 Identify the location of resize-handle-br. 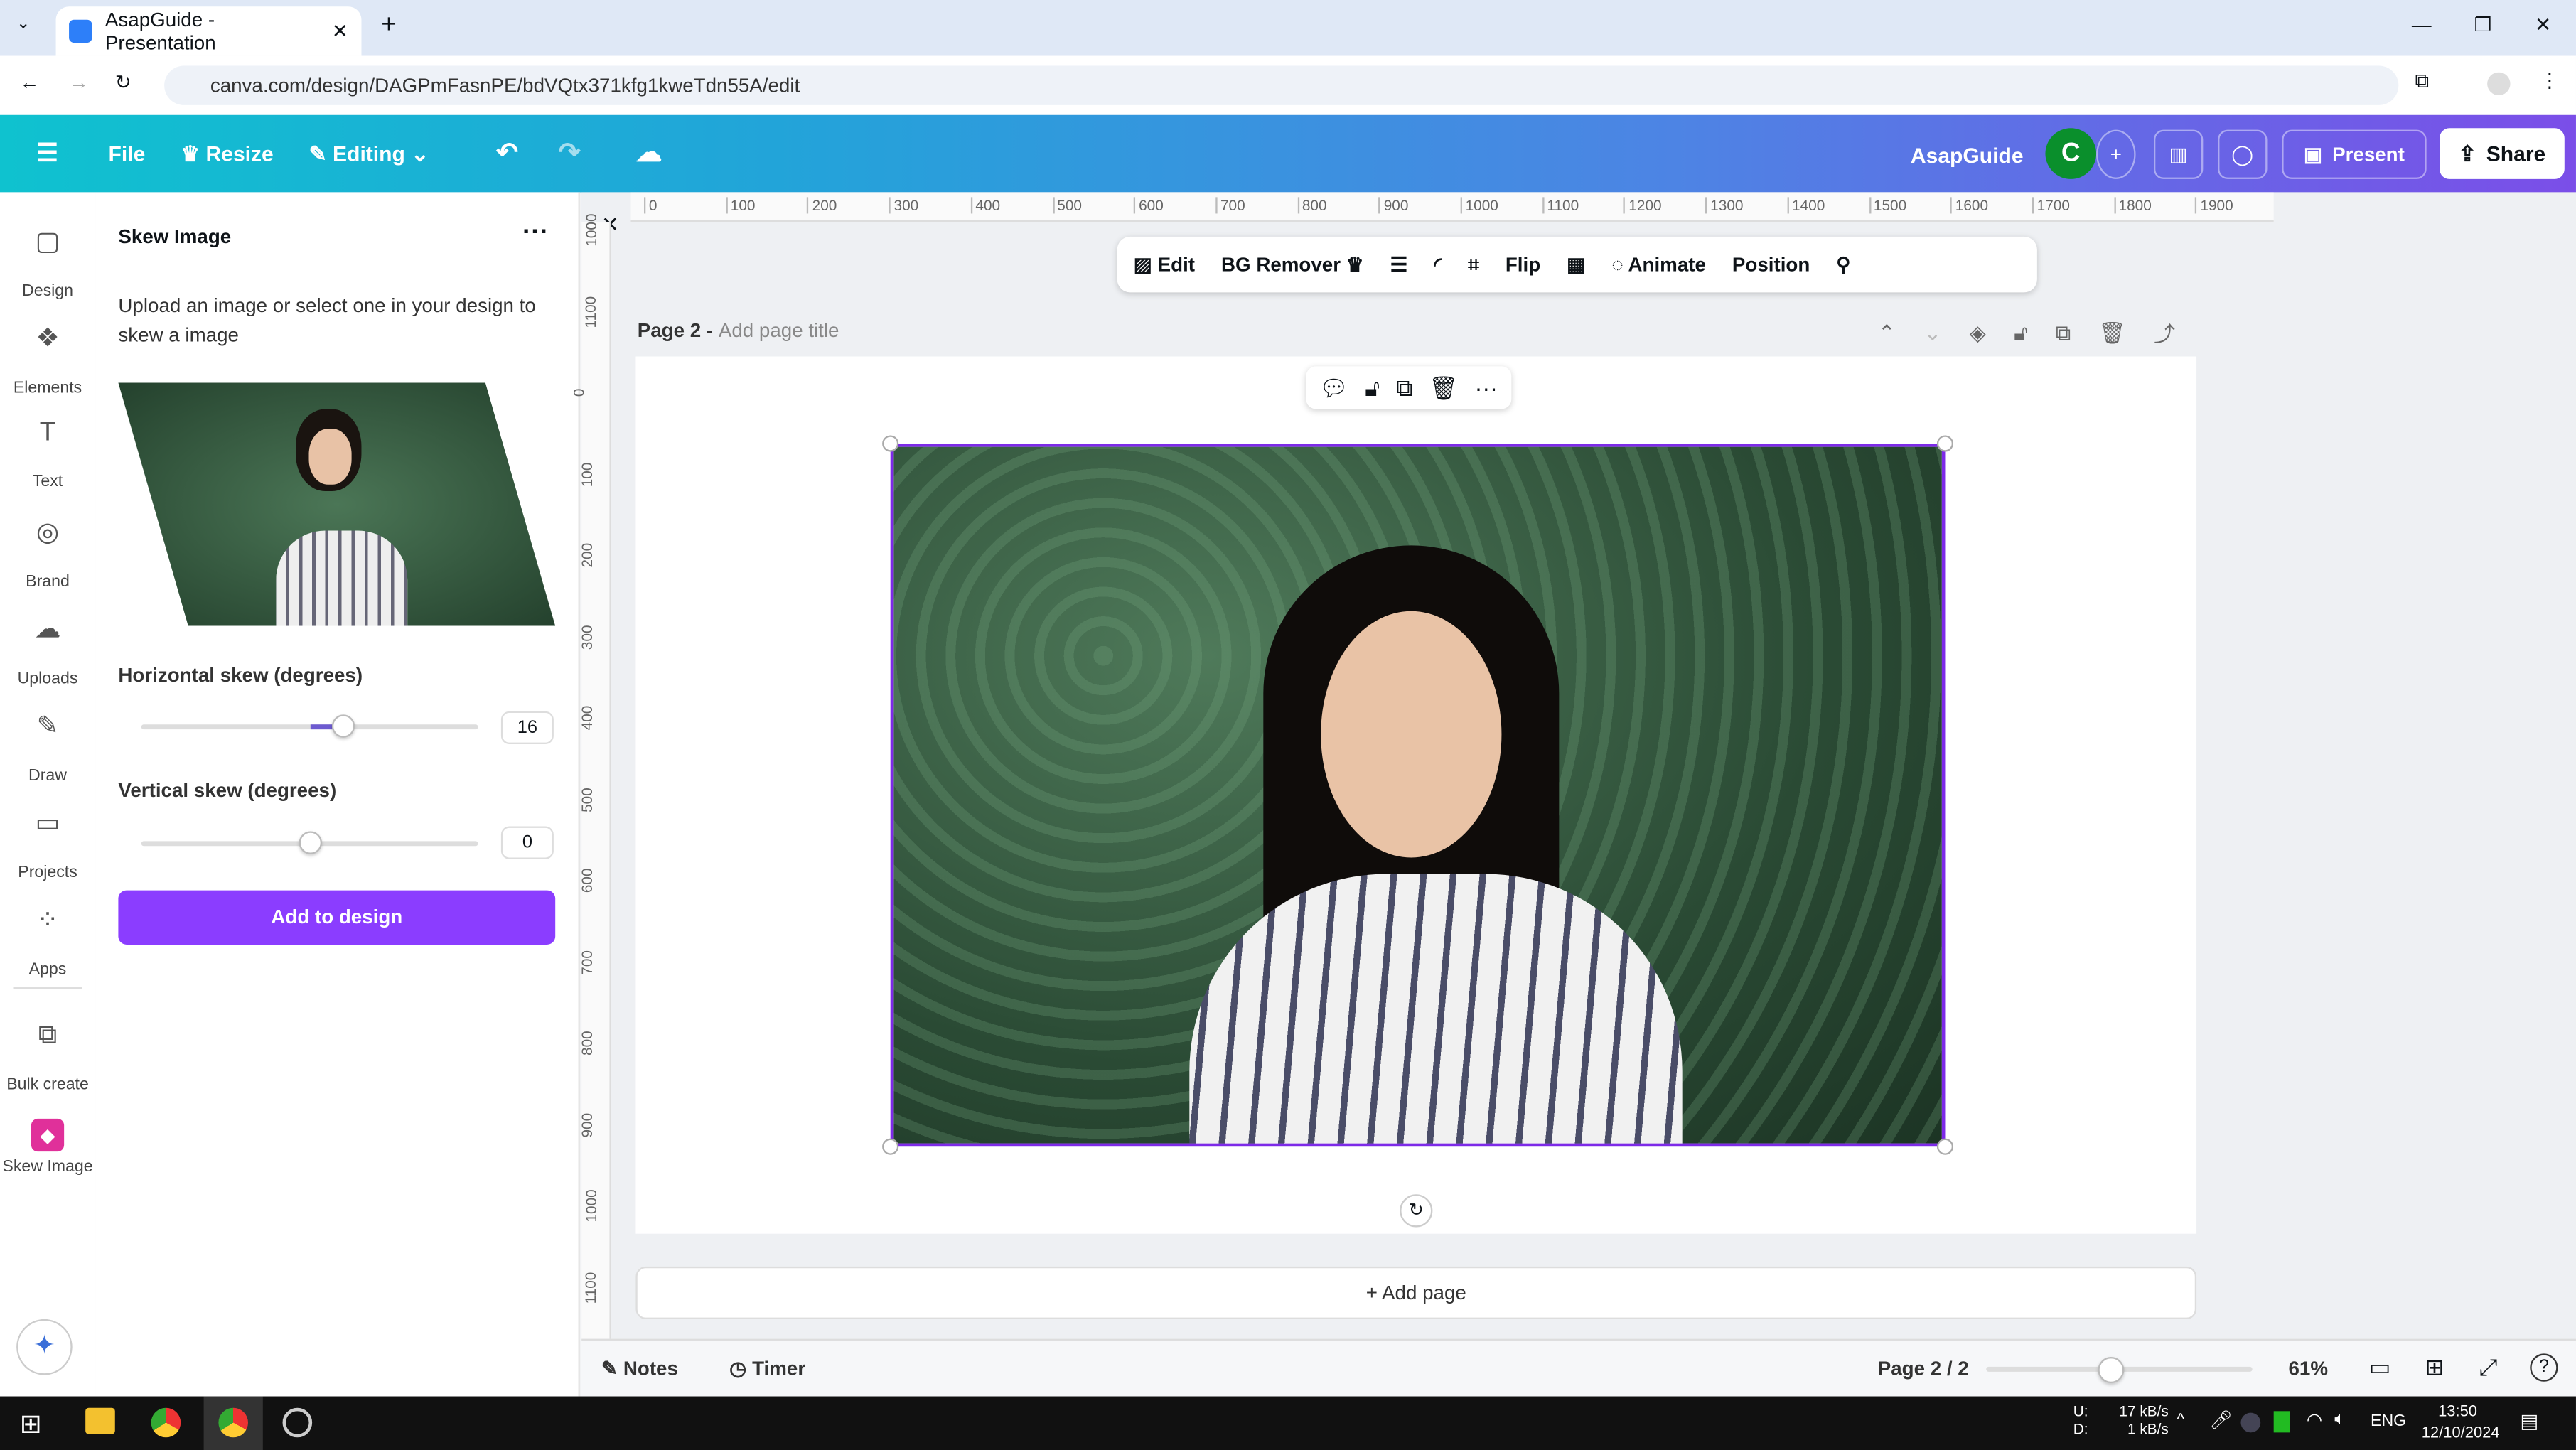
(1945, 1146).